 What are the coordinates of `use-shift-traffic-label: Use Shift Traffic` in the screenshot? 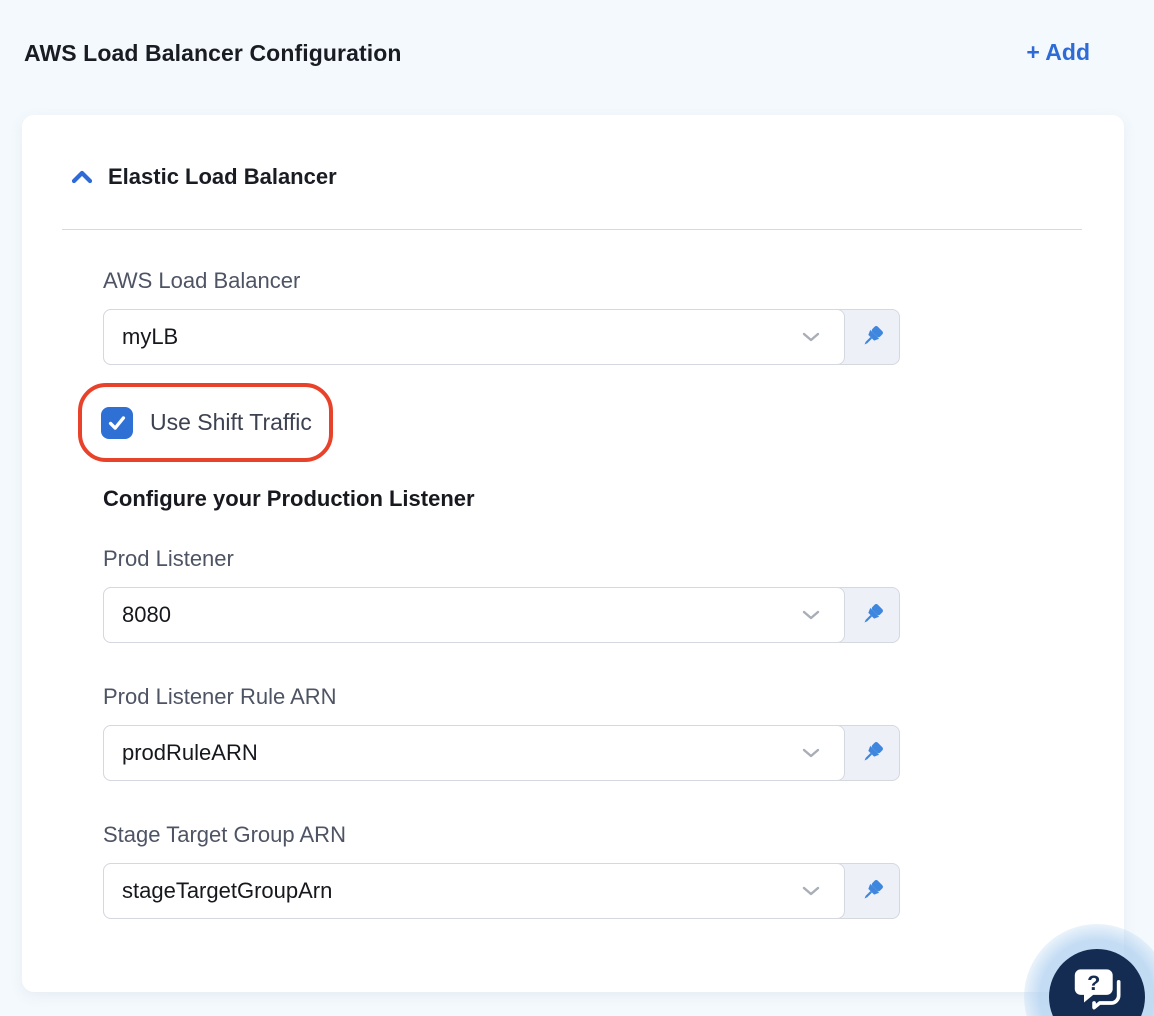 It's located at (231, 422).